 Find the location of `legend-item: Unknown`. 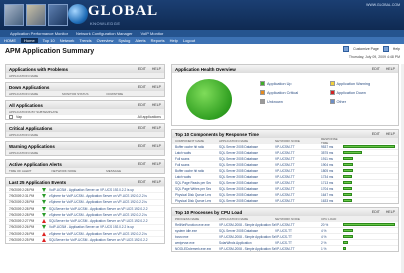

legend-item: Unknown is located at coordinates (293, 101).